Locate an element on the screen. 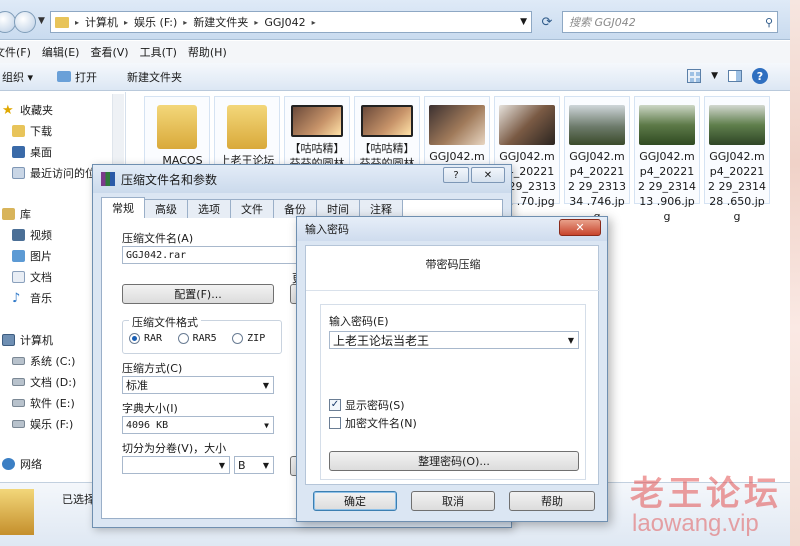 The height and width of the screenshot is (546, 800). password-cancel-button: 取消 is located at coordinates (453, 501).